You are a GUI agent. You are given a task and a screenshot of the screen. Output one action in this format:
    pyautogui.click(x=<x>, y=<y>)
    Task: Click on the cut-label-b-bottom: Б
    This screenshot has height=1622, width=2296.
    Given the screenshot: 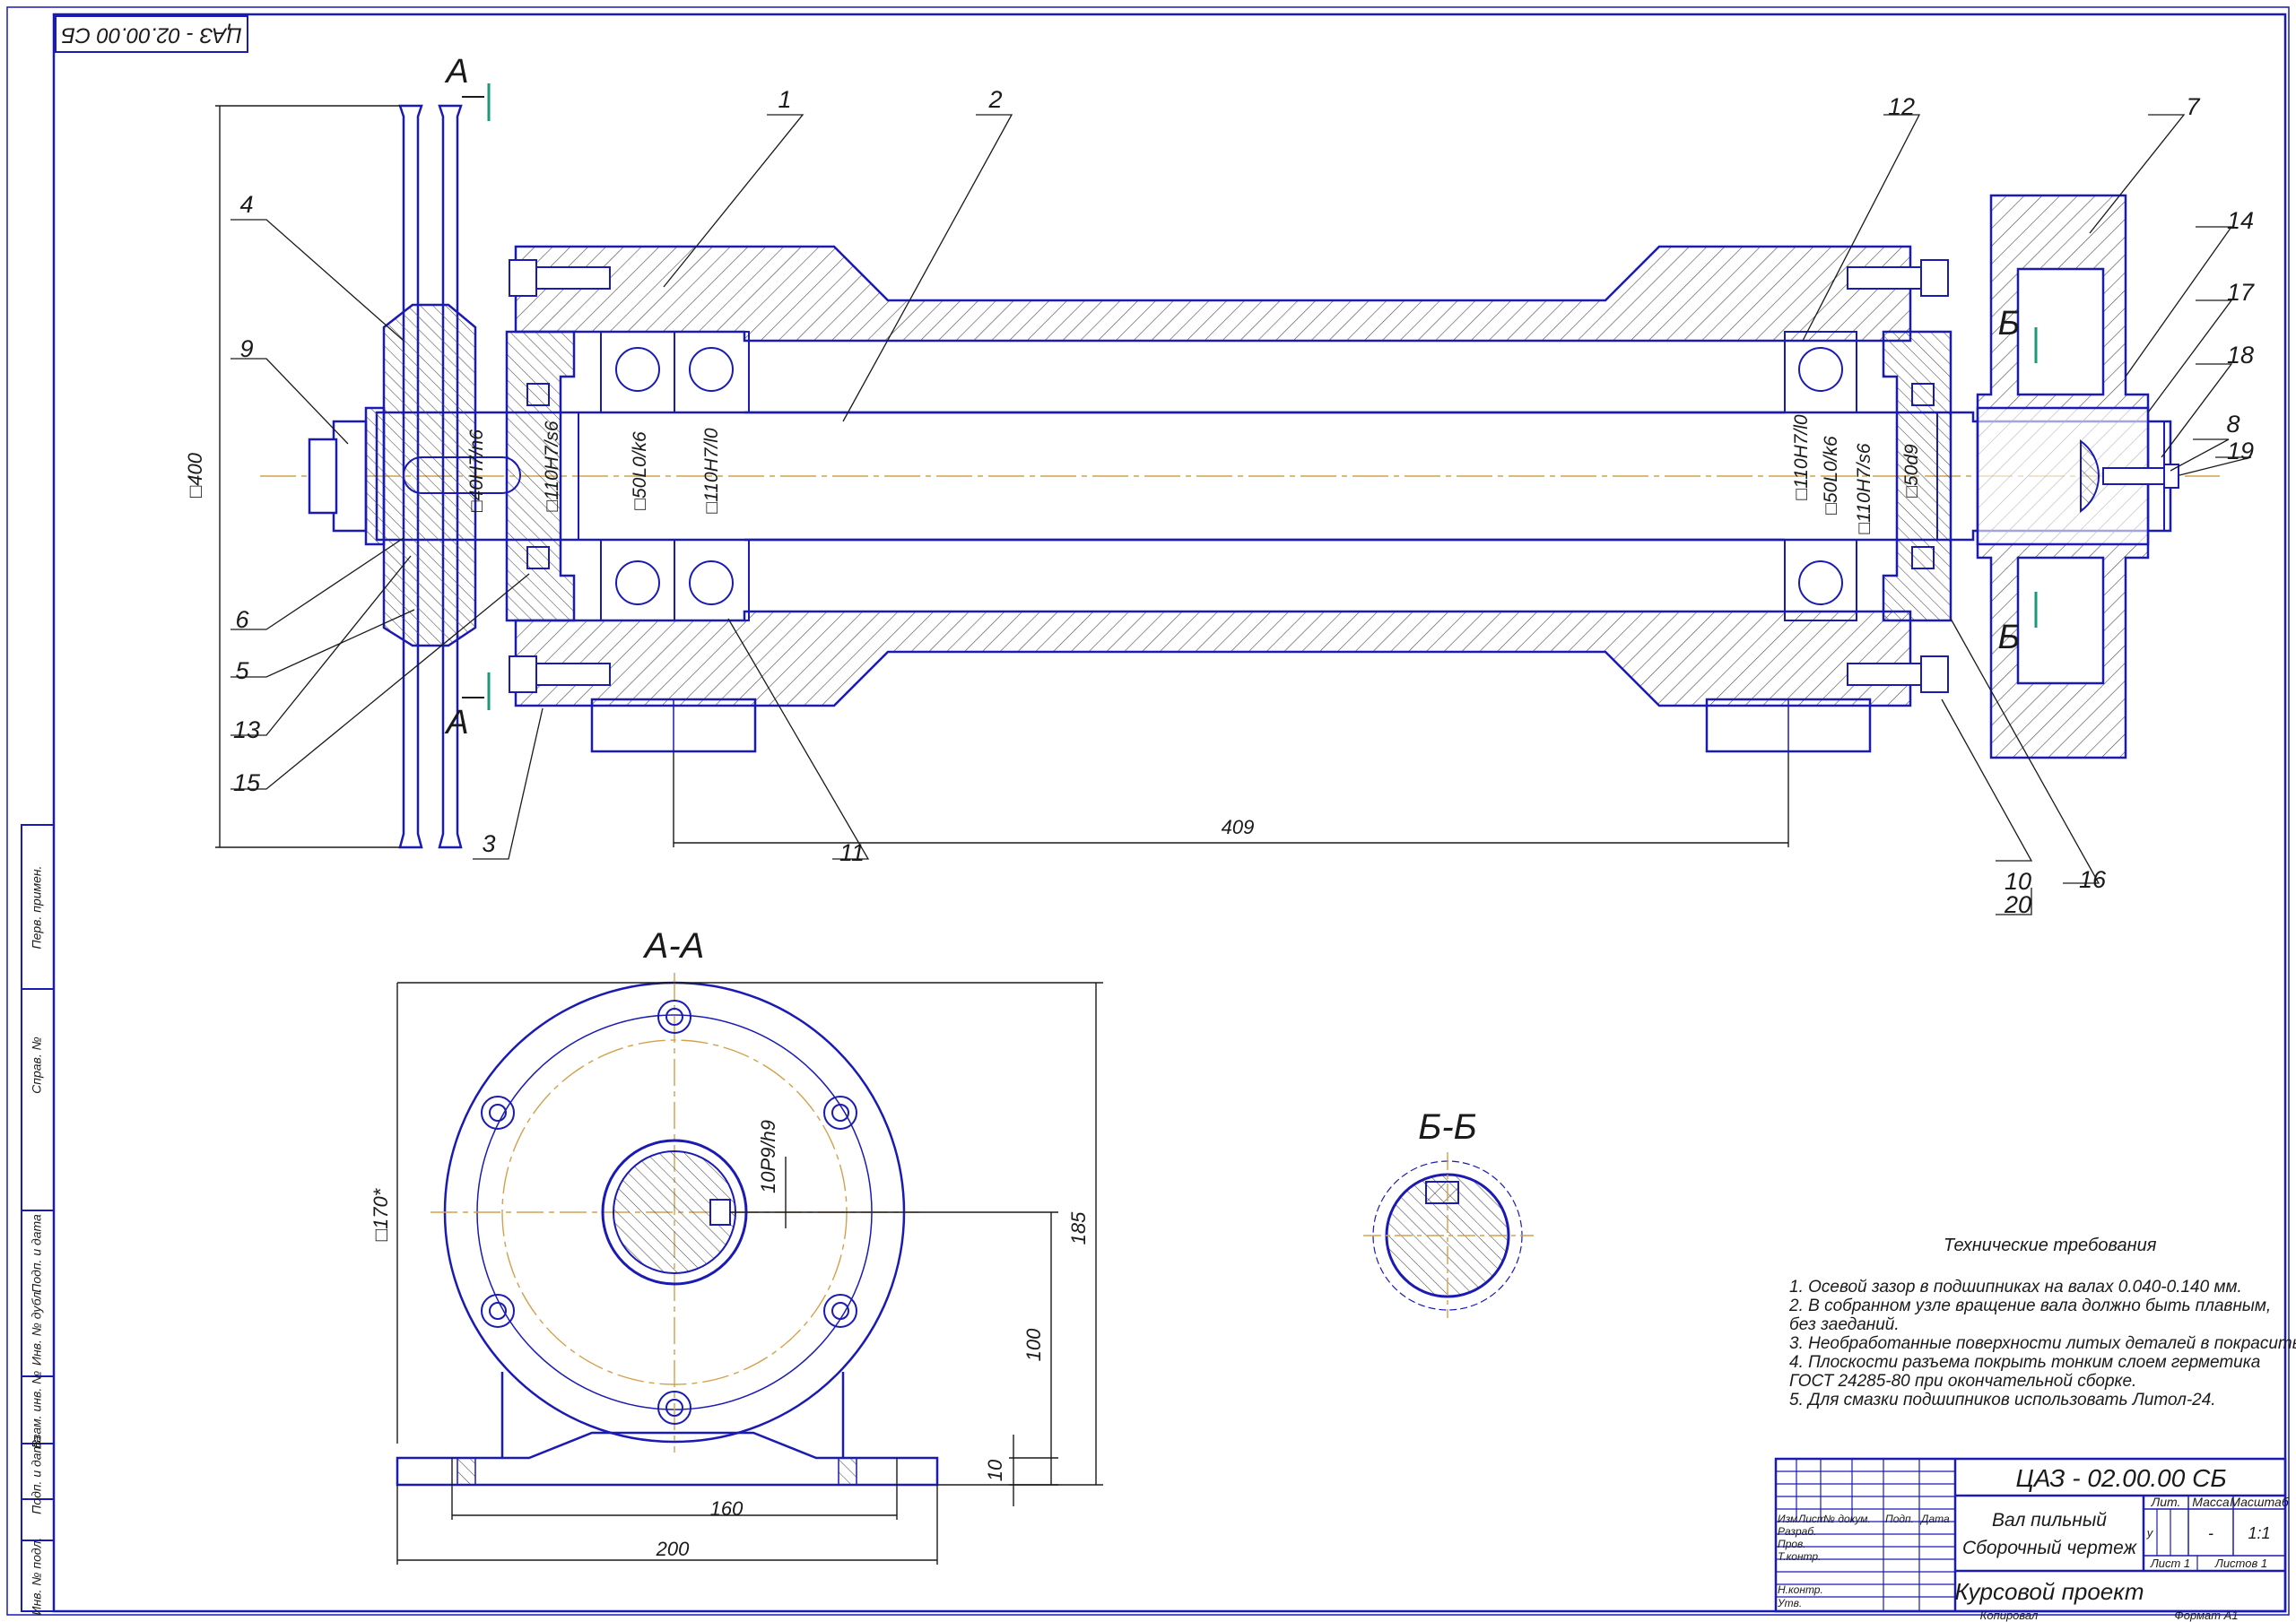 What is the action you would take?
    pyautogui.click(x=2009, y=637)
    